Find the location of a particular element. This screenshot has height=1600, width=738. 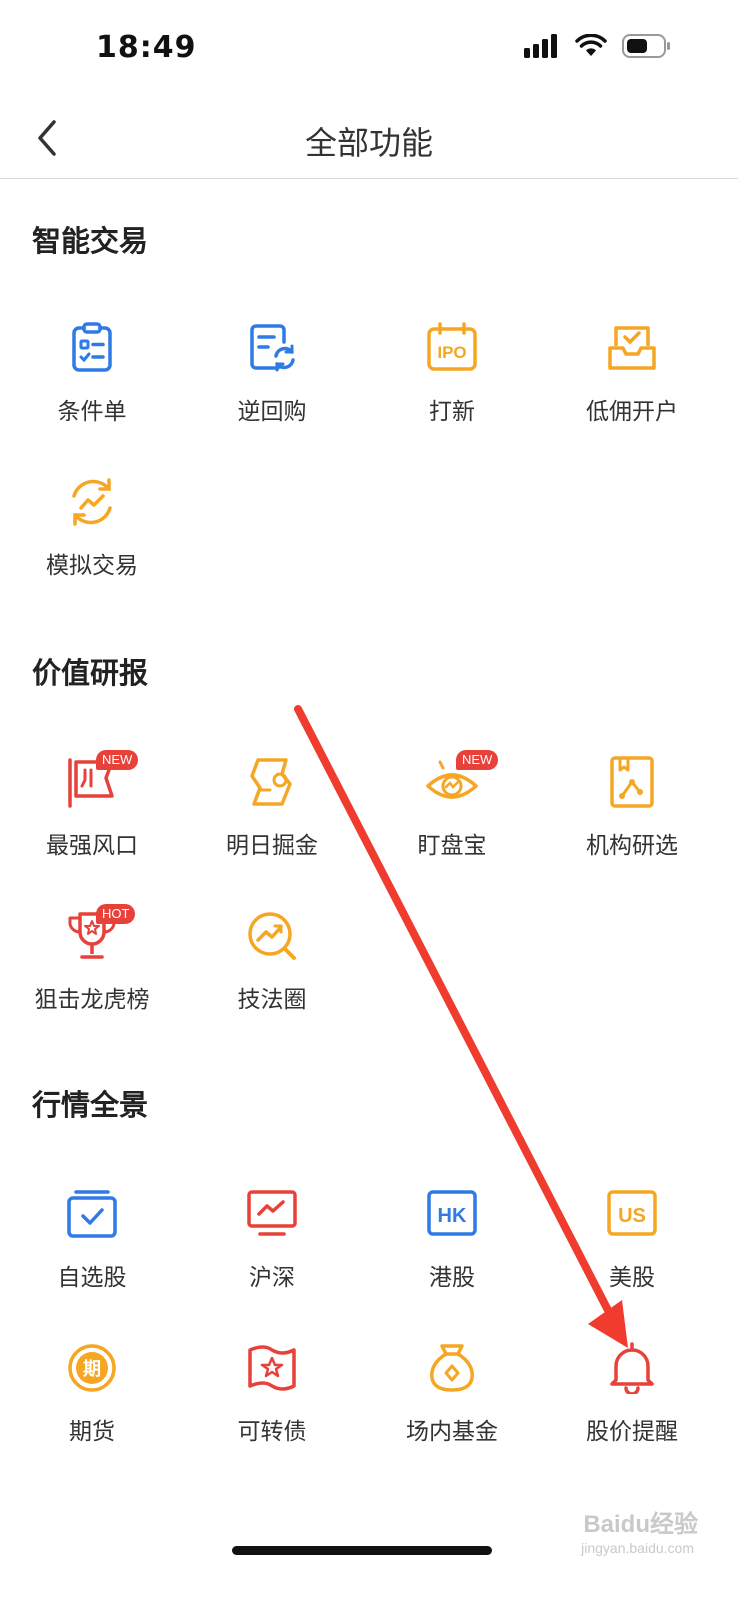

svg-text: HK is located at coordinates (452, 1216).